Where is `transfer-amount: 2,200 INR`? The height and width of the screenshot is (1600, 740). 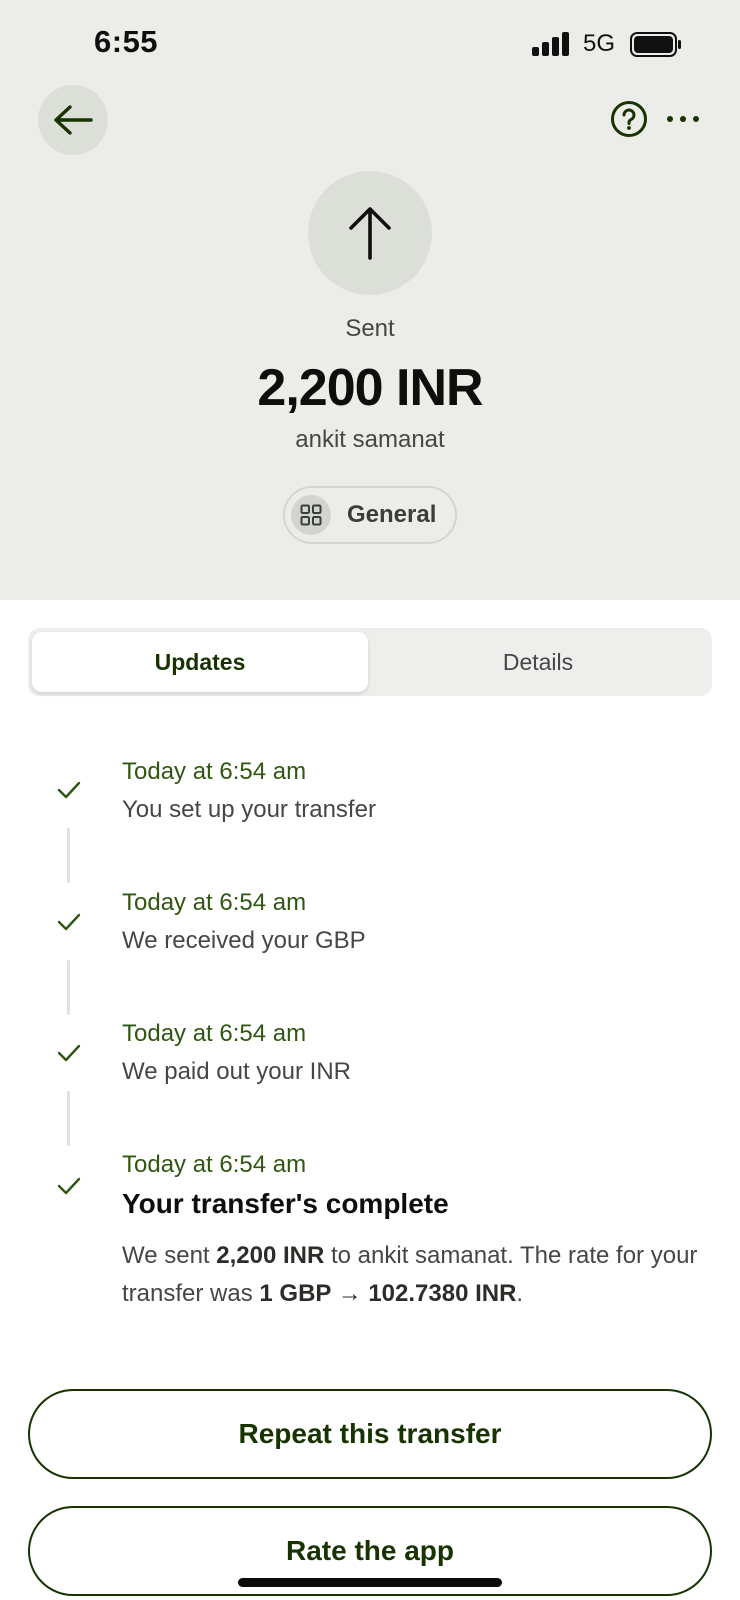
transfer-amount: 2,200 INR is located at coordinates (370, 388).